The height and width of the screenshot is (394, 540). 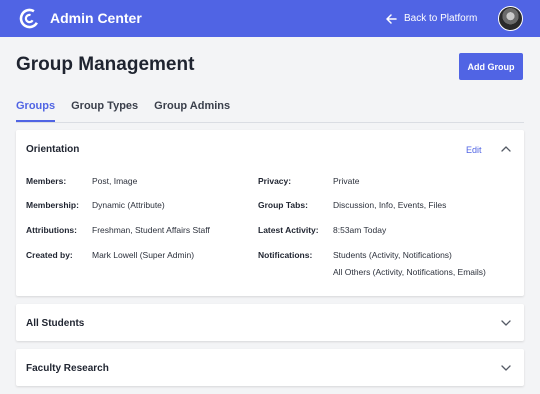 What do you see at coordinates (53, 149) in the screenshot?
I see `group-name: Orientation` at bounding box center [53, 149].